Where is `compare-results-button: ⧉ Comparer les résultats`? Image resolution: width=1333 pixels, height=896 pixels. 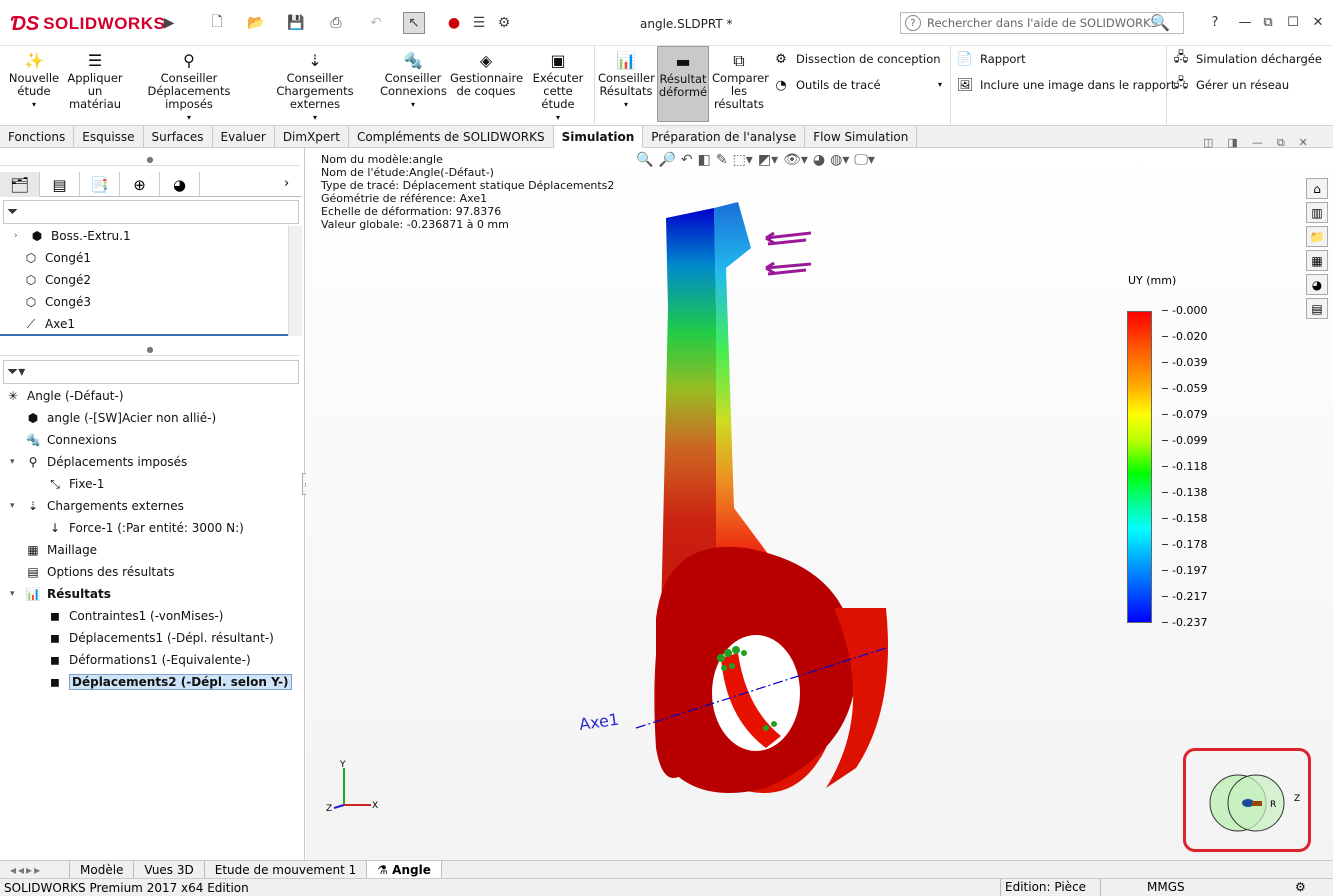 compare-results-button: ⧉ Comparer les résultats is located at coordinates (740, 79).